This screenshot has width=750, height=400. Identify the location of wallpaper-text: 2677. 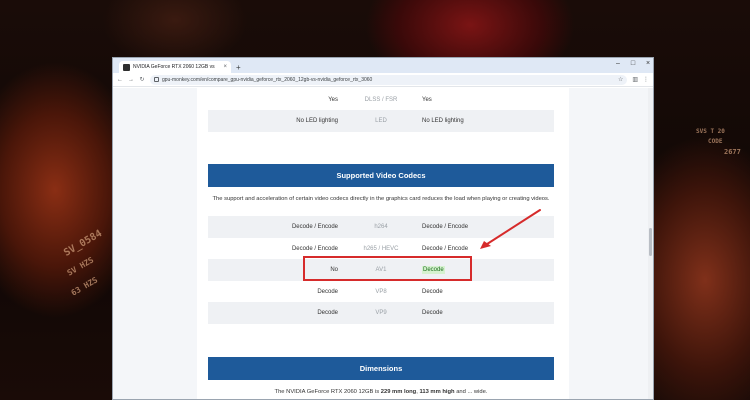
(732, 152).